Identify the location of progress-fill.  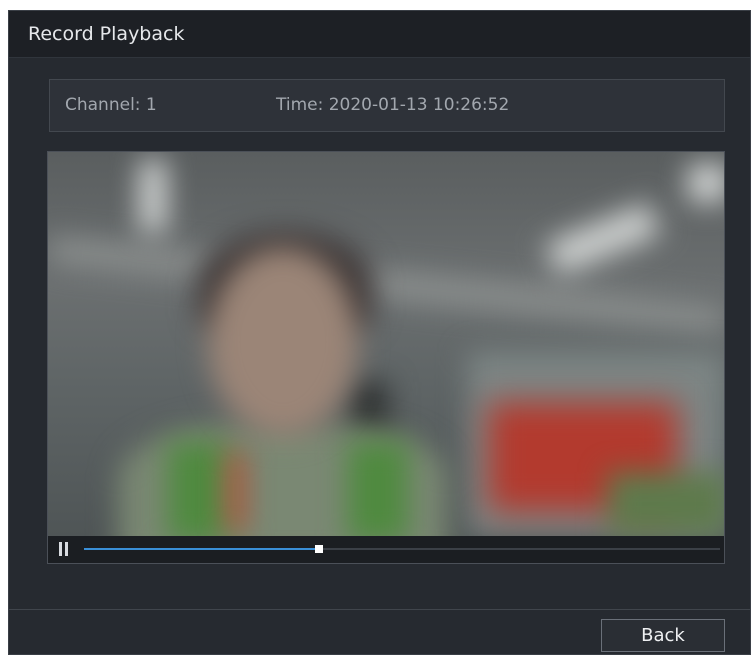
(202, 549).